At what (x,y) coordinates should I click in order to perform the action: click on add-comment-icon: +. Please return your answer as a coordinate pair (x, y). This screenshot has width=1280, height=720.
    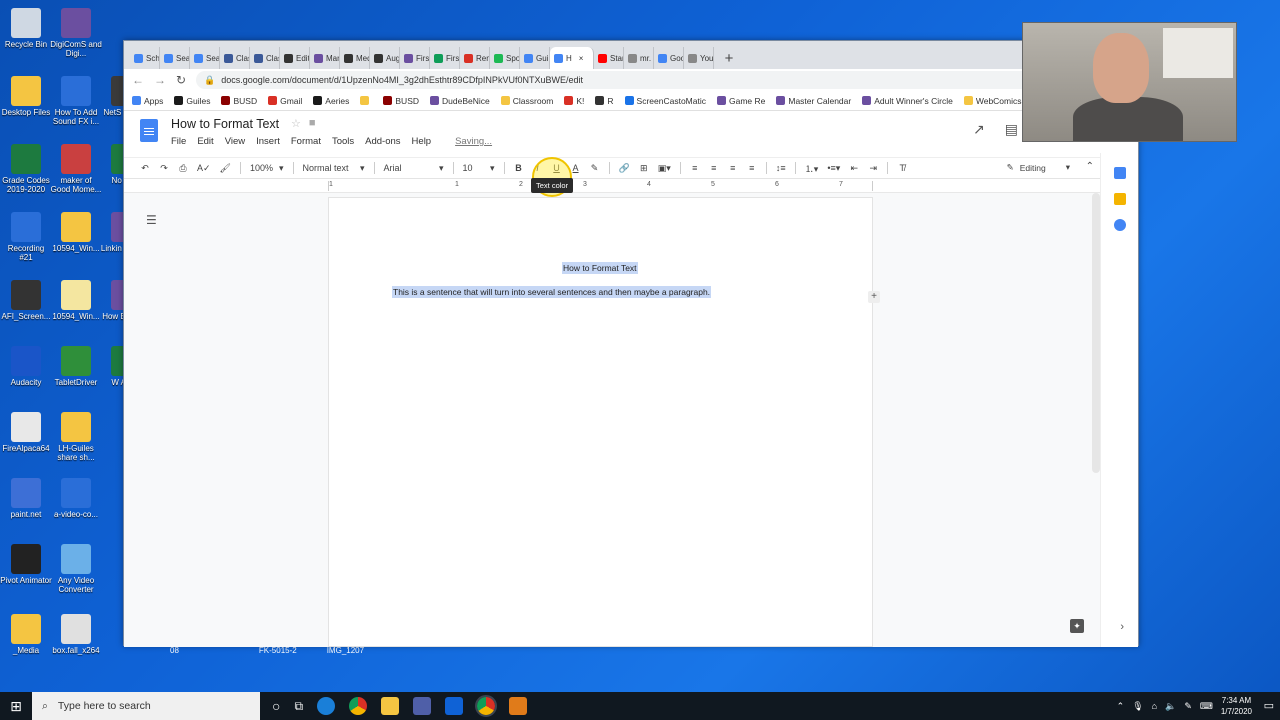
    Looking at the image, I should click on (874, 297).